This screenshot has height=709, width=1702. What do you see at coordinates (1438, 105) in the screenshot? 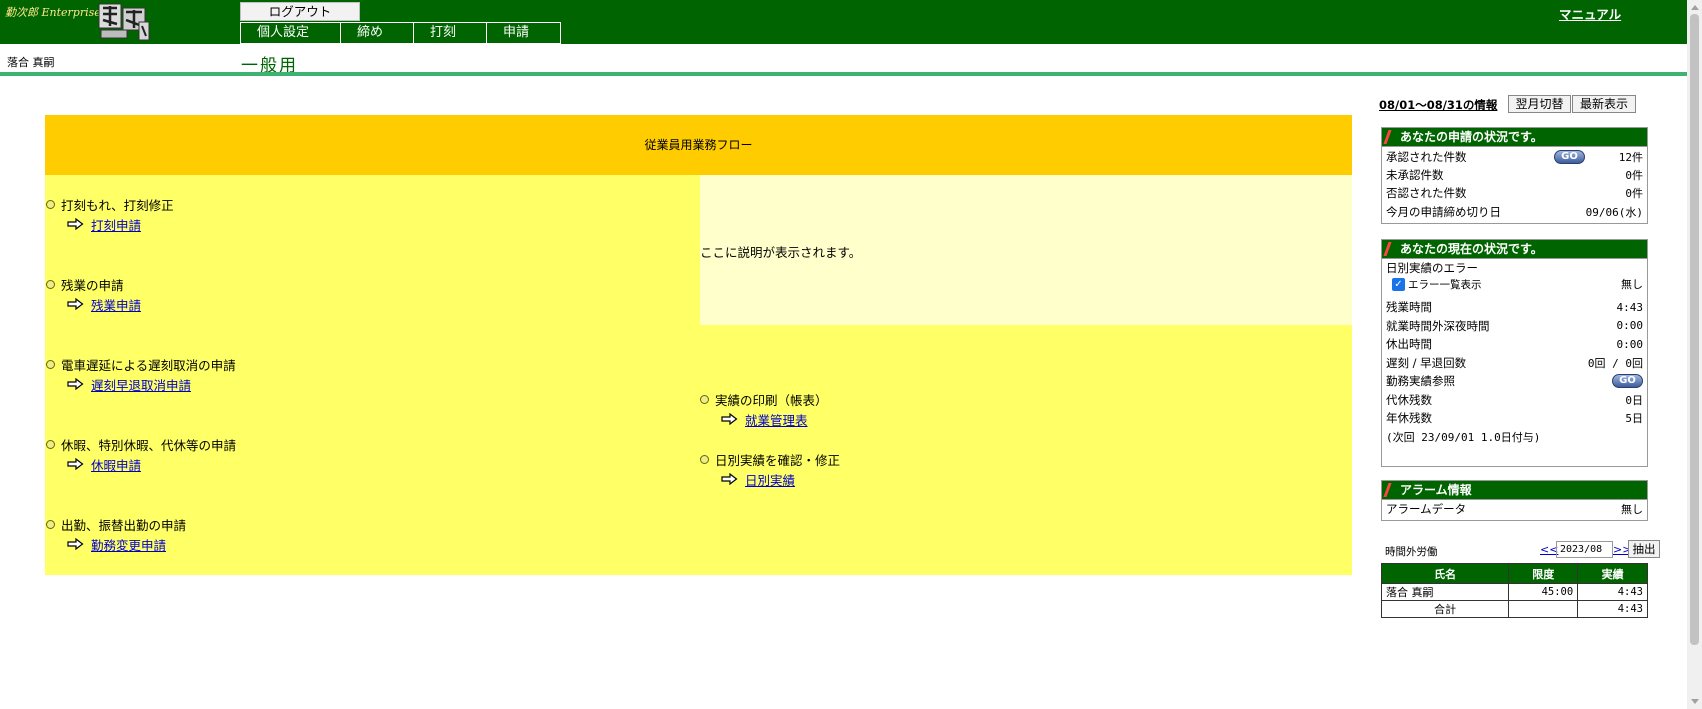
I see `period-info-link: 08/01〜08/31の情報` at bounding box center [1438, 105].